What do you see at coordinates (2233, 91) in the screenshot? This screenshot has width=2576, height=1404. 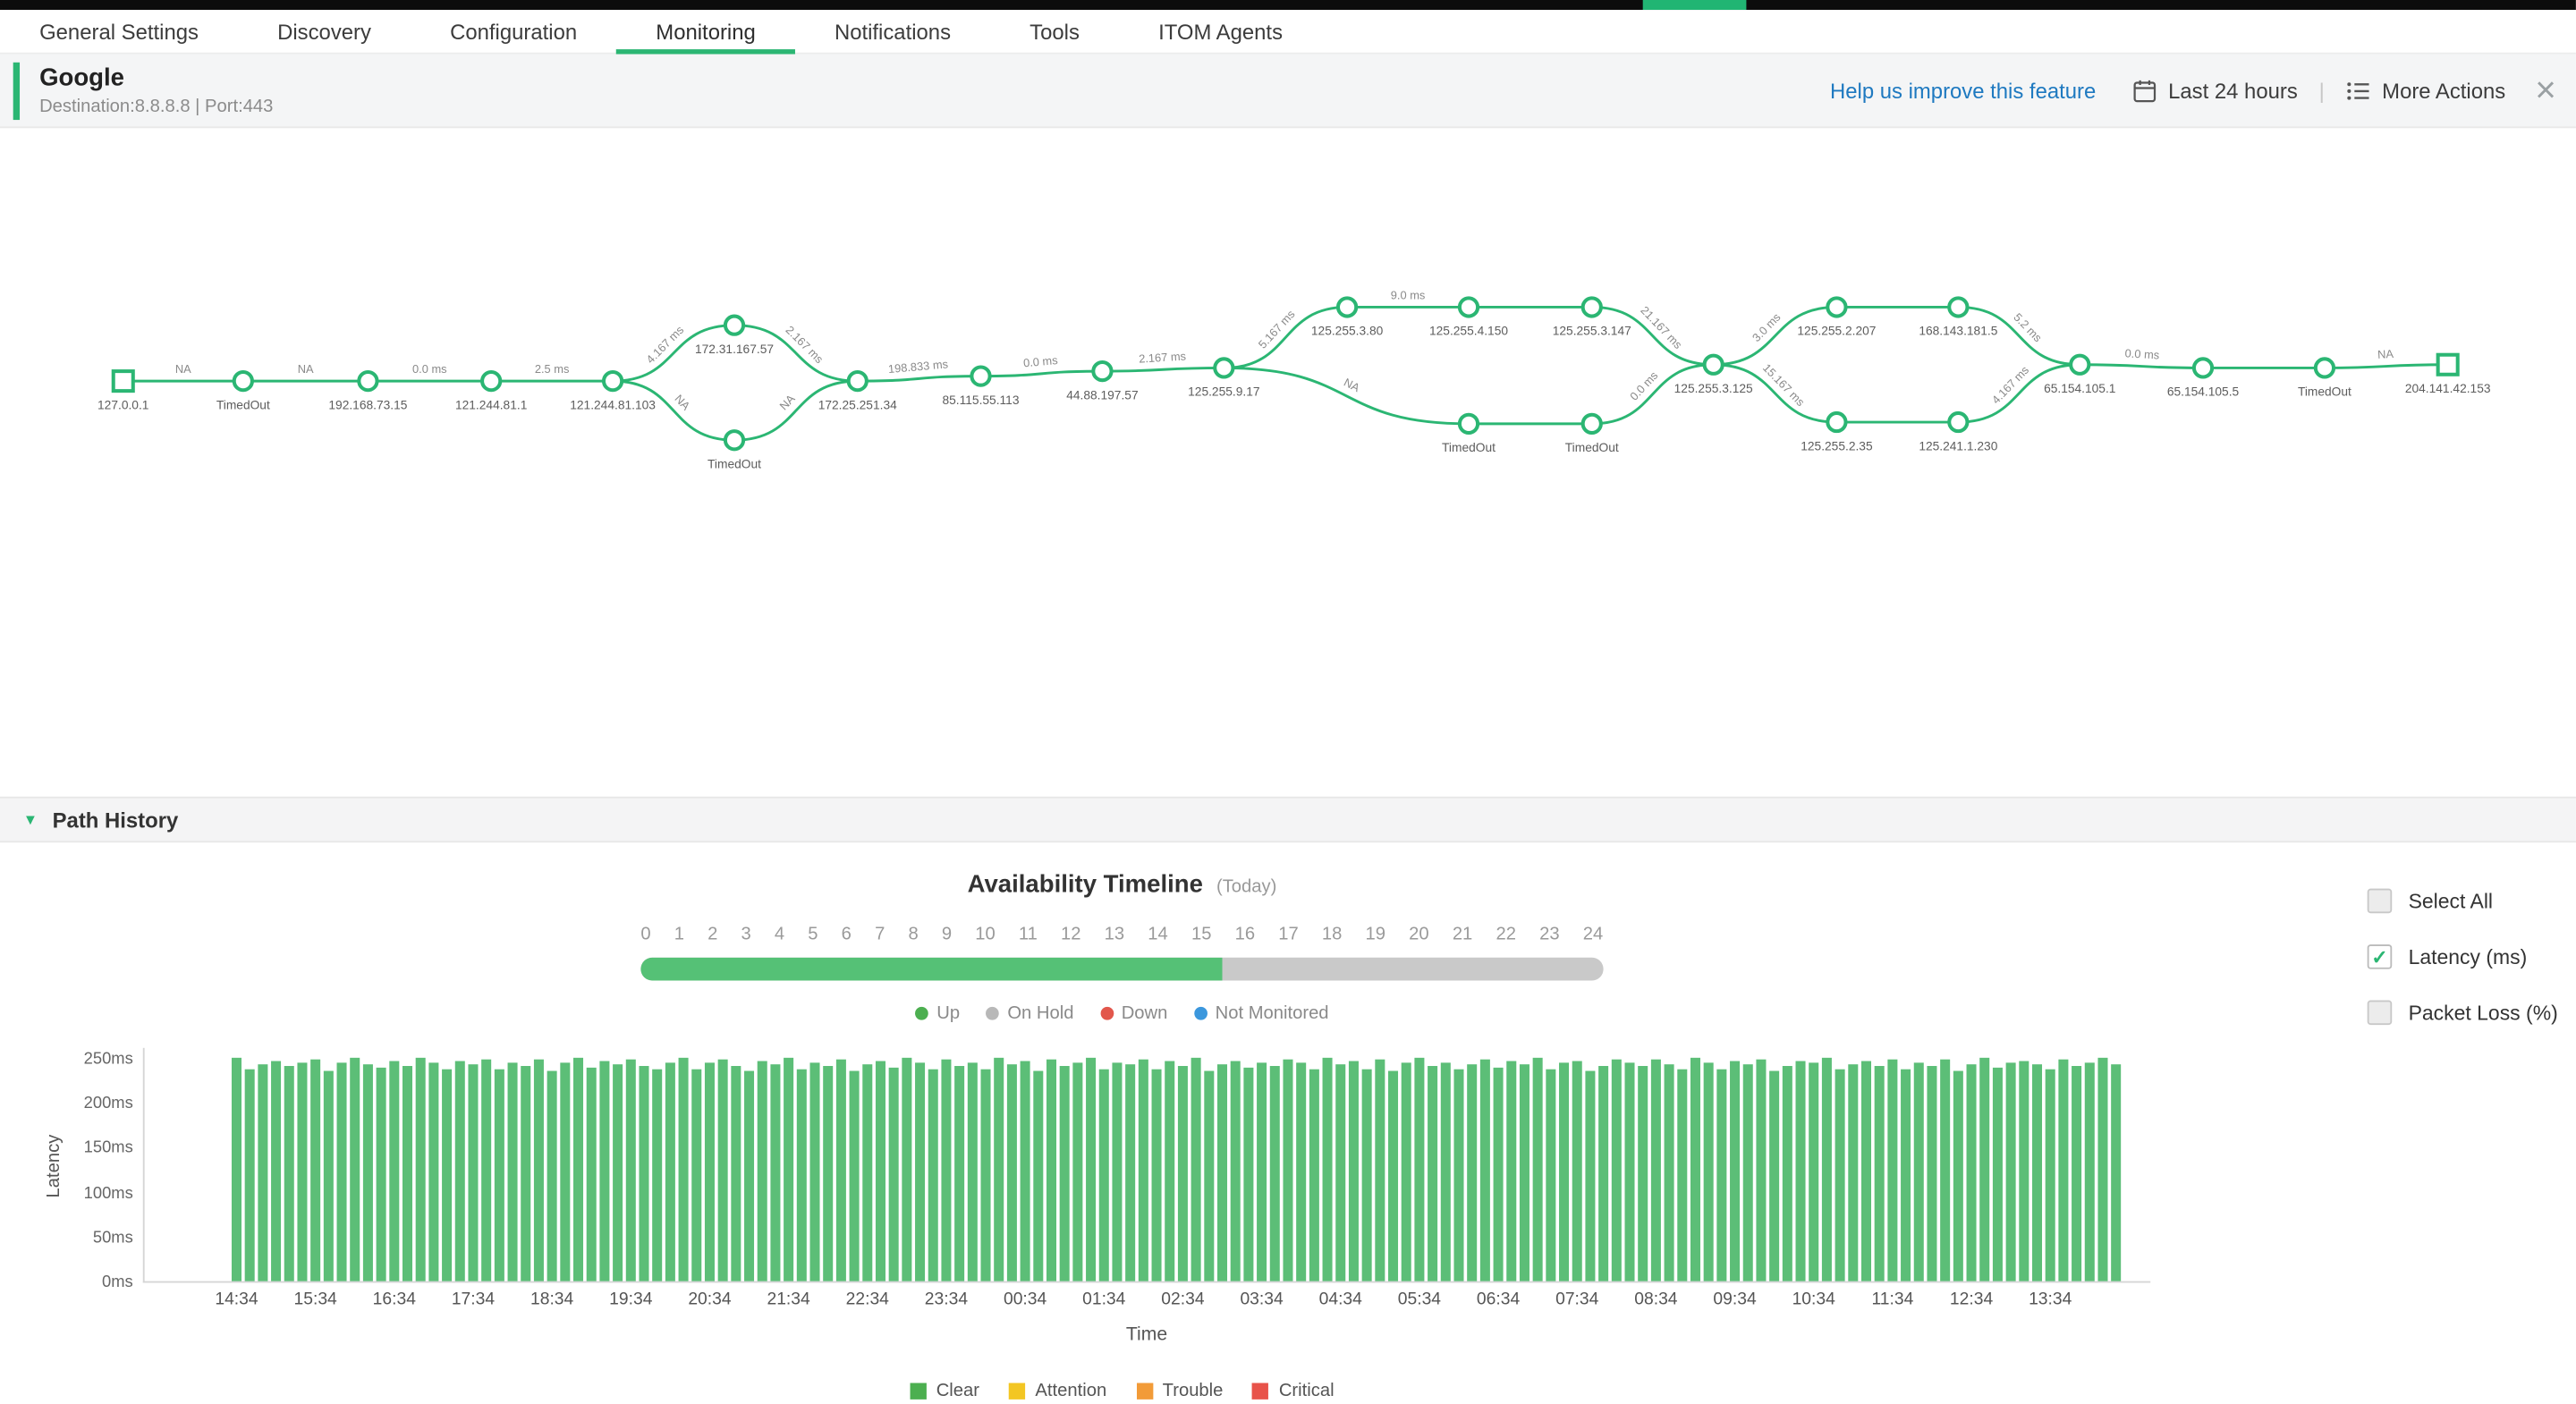 I see `time-range-selector: Last 24 hours` at bounding box center [2233, 91].